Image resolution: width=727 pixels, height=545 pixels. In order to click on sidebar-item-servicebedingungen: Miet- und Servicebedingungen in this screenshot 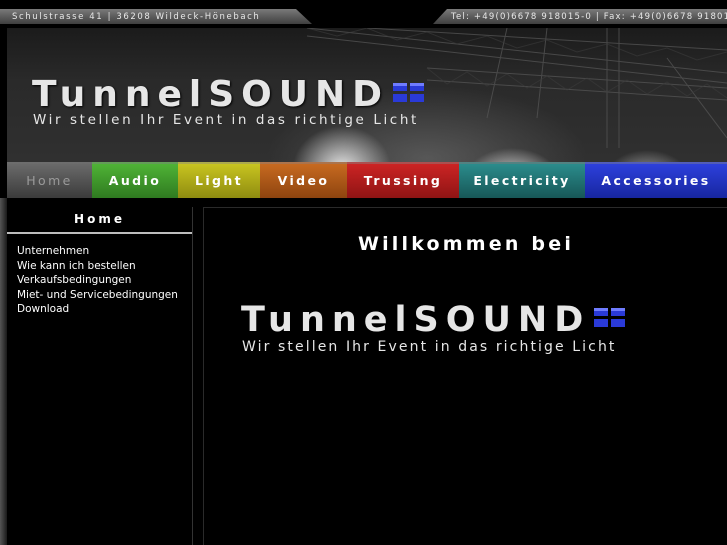, I will do `click(104, 295)`.